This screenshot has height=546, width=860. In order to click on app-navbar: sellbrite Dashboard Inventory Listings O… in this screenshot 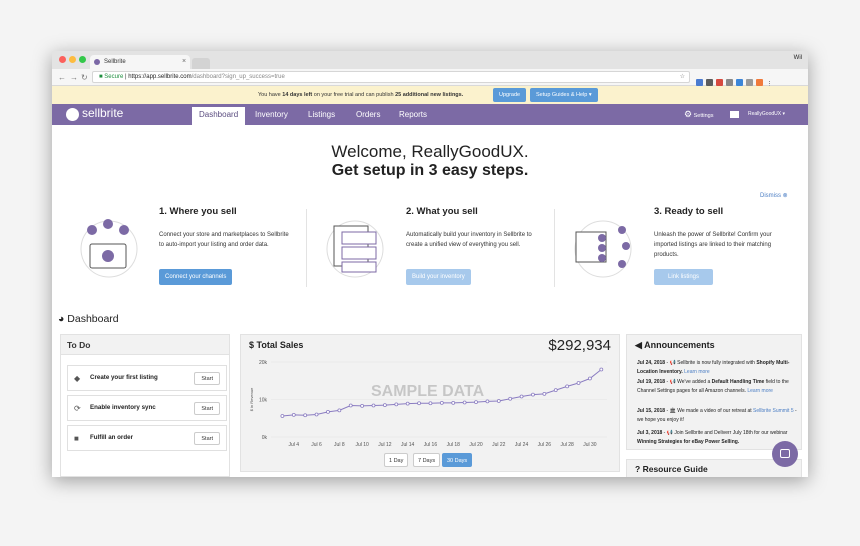, I will do `click(430, 114)`.